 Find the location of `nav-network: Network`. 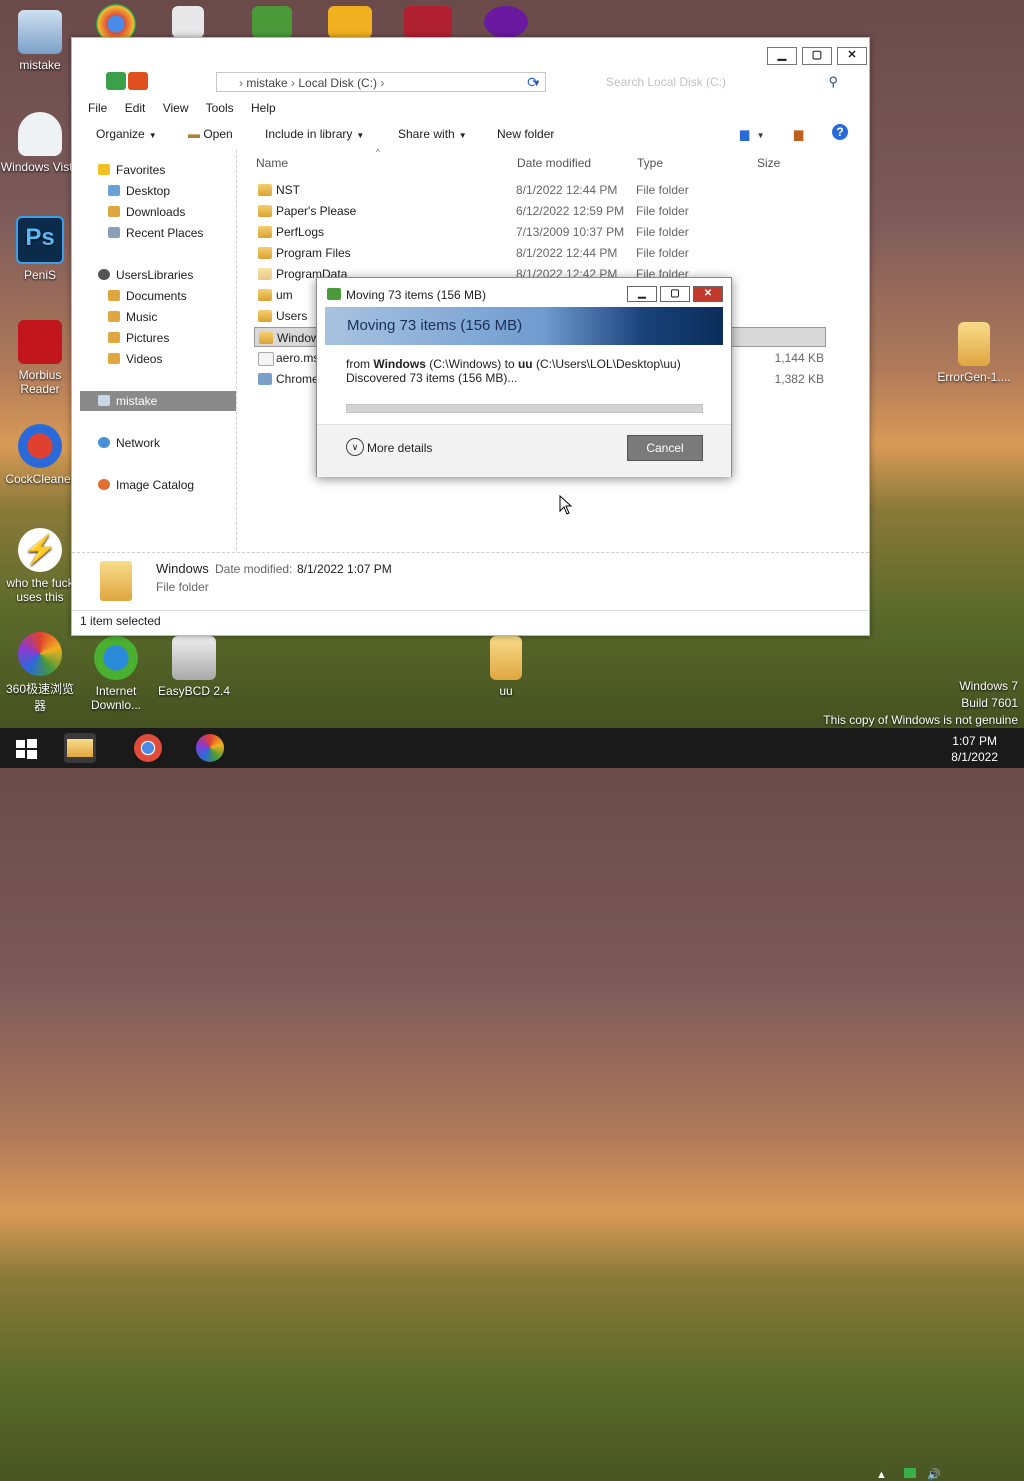

nav-network: Network is located at coordinates (129, 443).